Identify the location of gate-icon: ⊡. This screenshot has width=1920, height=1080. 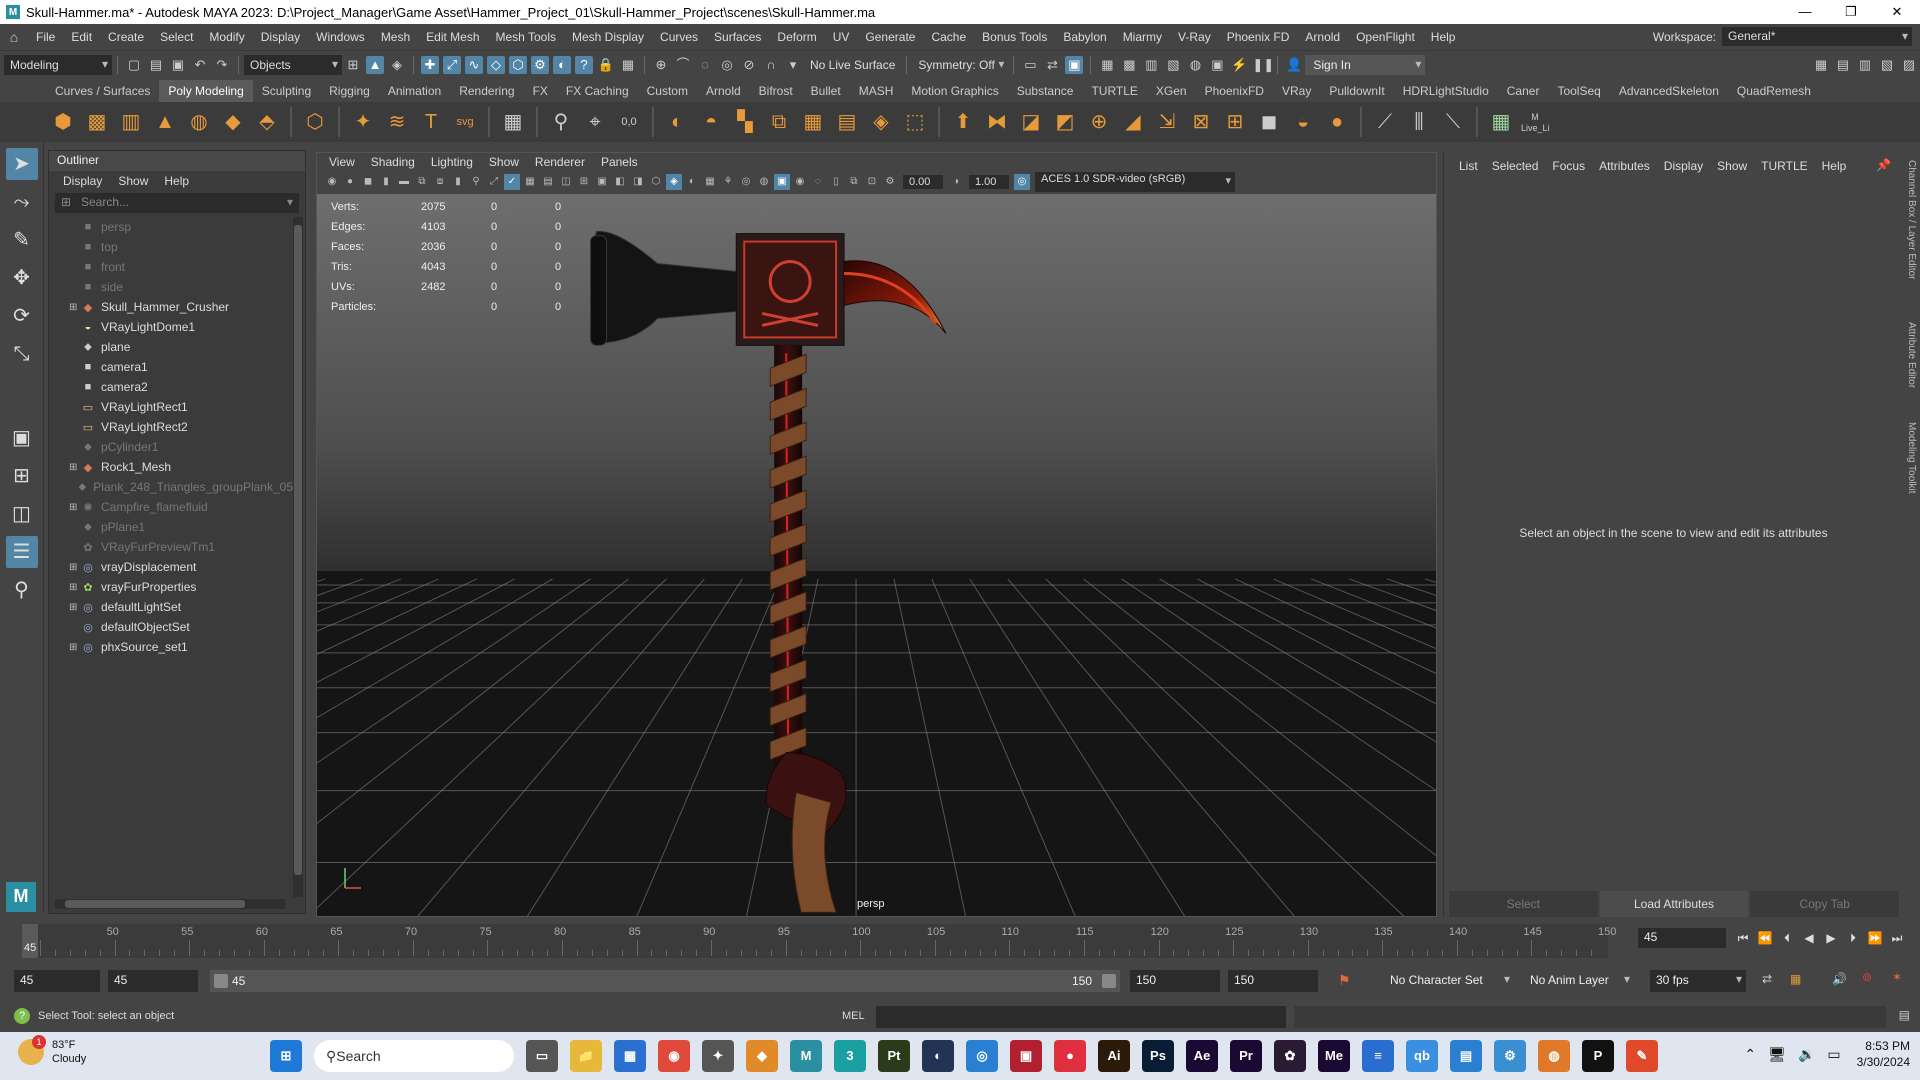
(872, 182).